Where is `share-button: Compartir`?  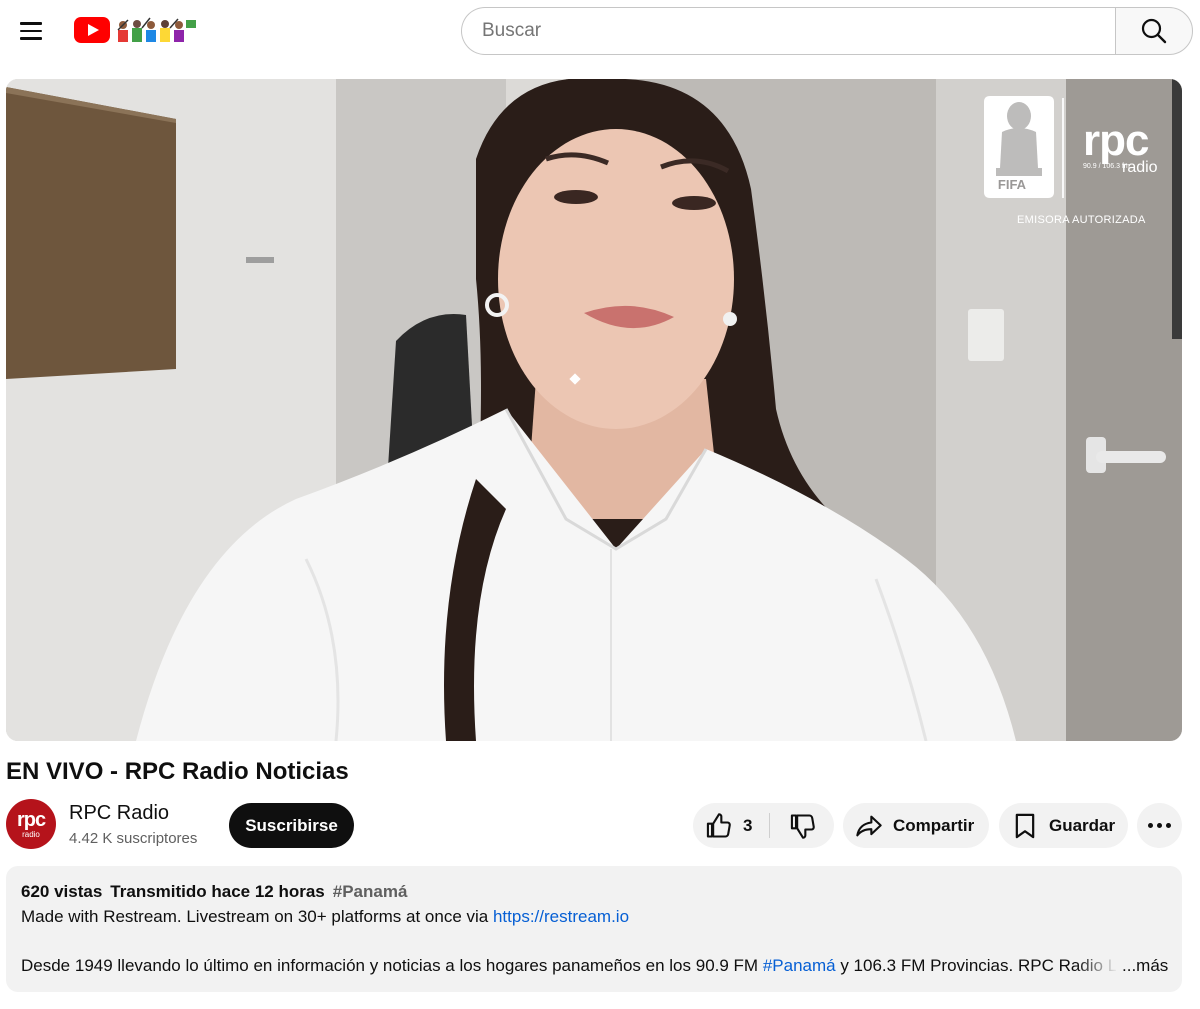 share-button: Compartir is located at coordinates (916, 825).